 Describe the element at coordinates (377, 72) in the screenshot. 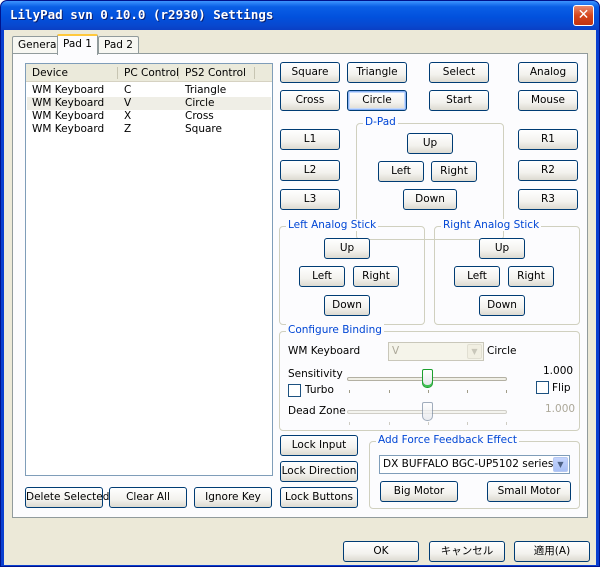

I see `triangle-button: Triangle` at that location.